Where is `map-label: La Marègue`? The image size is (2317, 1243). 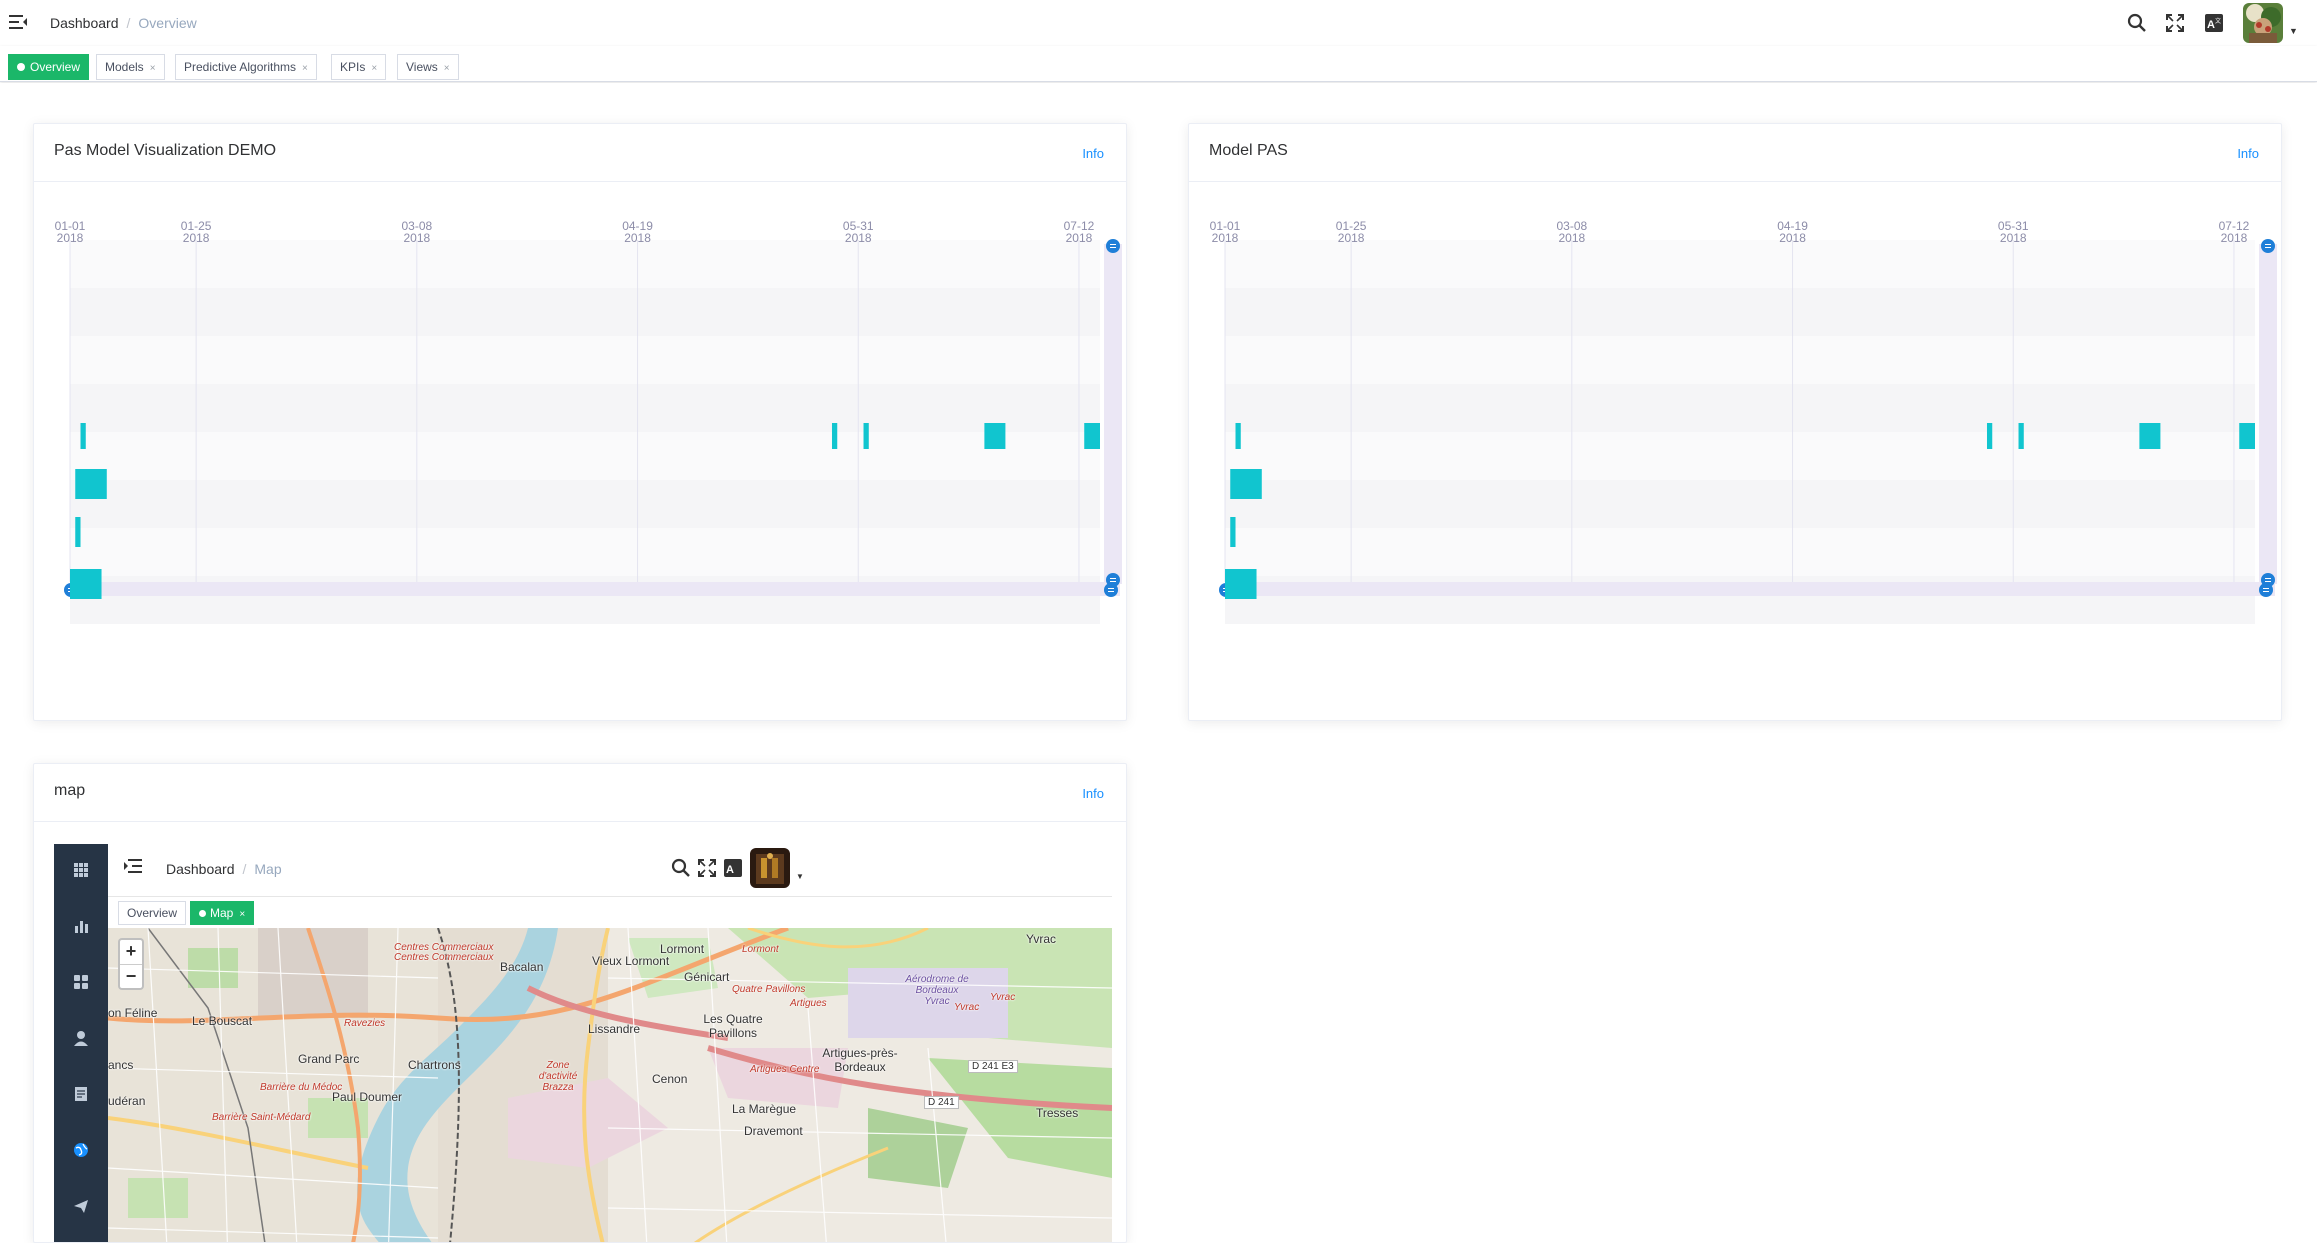
map-label: La Marègue is located at coordinates (764, 1109).